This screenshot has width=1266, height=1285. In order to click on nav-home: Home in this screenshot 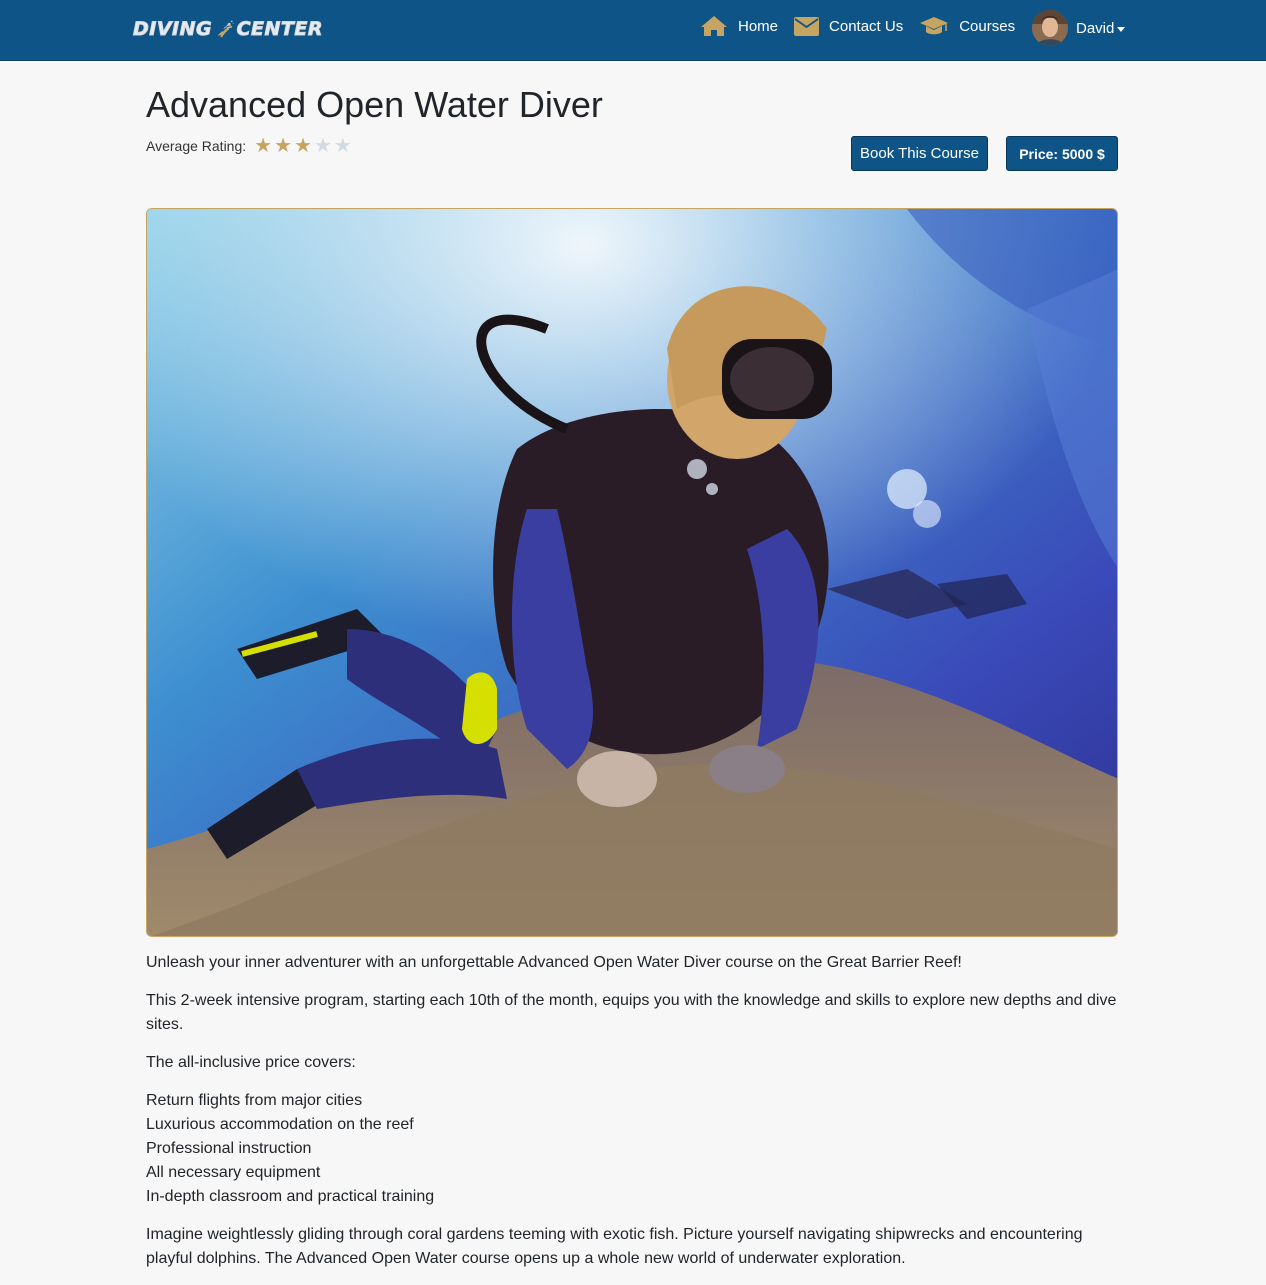, I will do `click(739, 26)`.